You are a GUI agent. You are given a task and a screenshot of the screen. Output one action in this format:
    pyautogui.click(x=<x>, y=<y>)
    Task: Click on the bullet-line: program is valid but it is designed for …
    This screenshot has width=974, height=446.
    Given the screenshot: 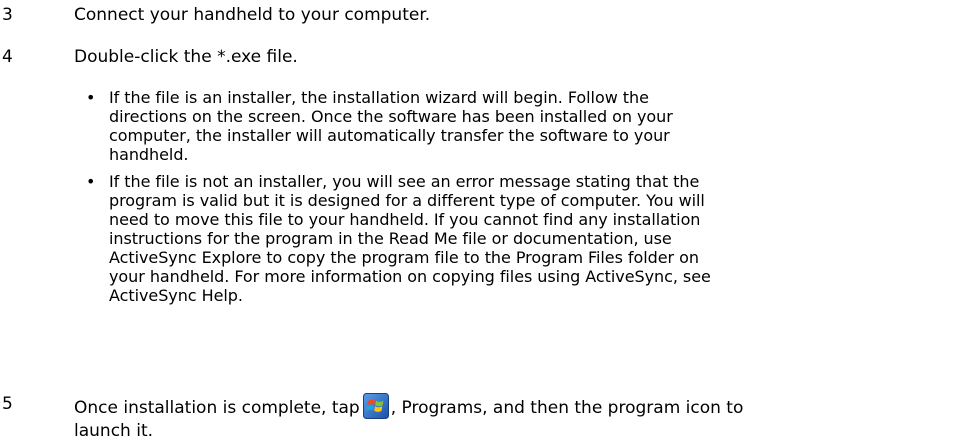 What is the action you would take?
    pyautogui.click(x=407, y=200)
    